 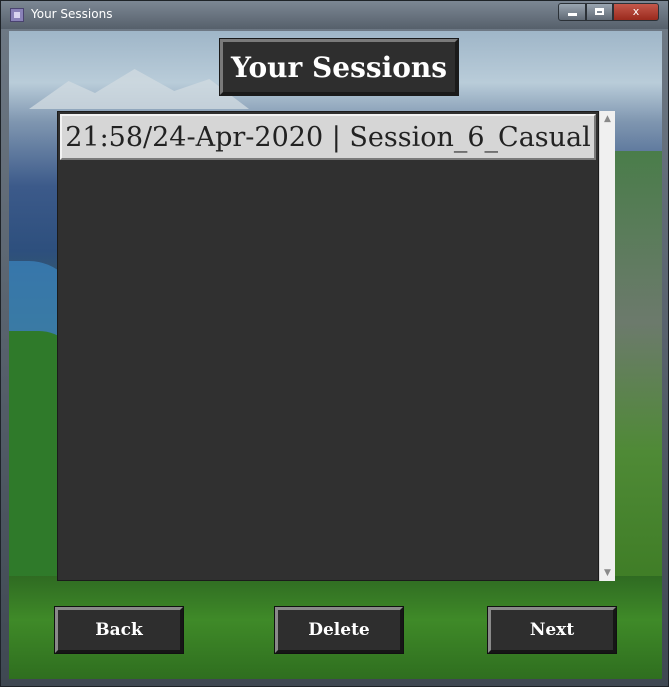 I want to click on scroll-down-icon: ▼, so click(x=607, y=573).